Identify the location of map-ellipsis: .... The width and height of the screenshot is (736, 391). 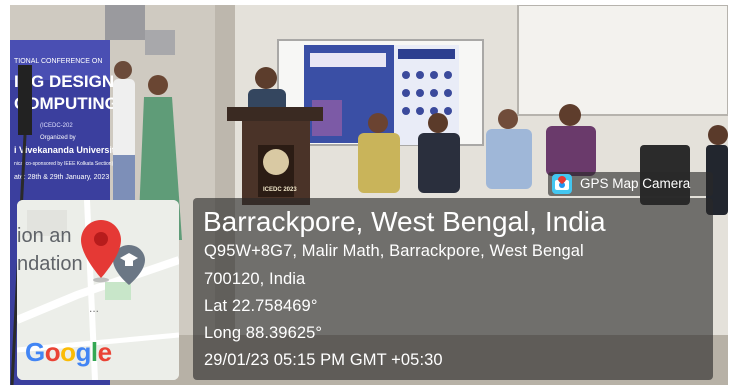
(94, 308).